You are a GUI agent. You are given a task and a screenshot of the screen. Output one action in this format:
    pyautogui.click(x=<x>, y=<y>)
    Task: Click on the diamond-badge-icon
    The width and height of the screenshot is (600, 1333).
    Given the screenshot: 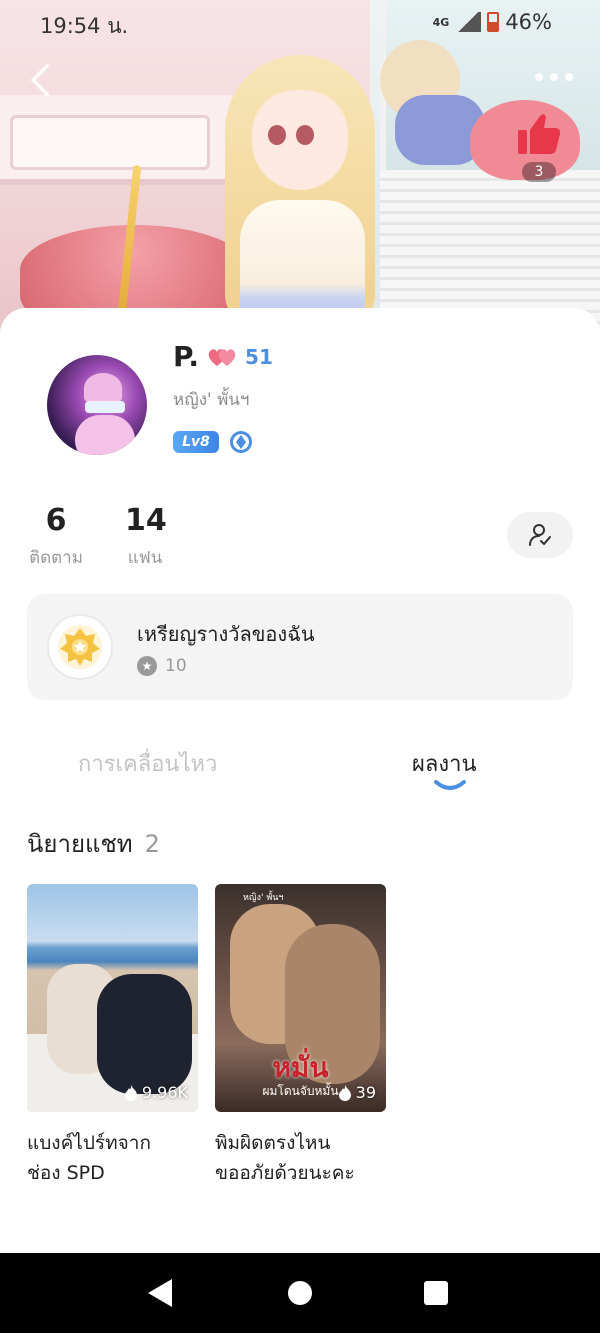 What is the action you would take?
    pyautogui.click(x=241, y=442)
    